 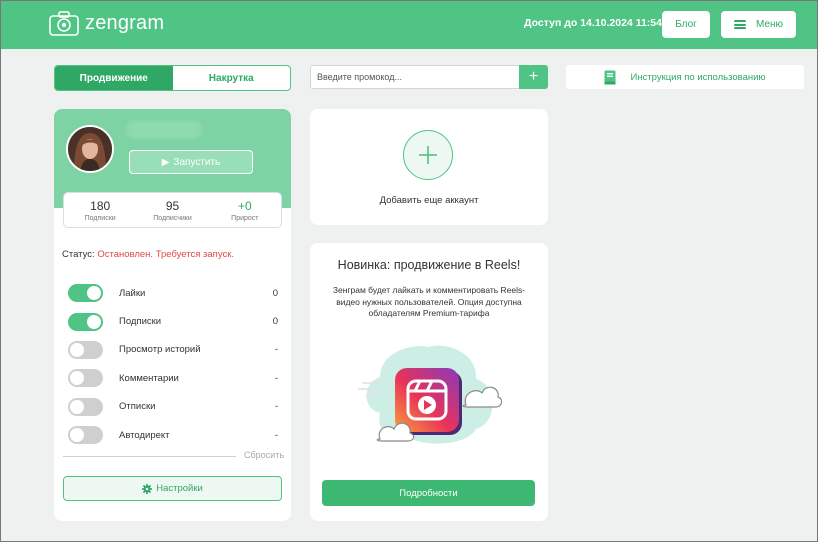 I want to click on avatar, so click(x=90, y=149).